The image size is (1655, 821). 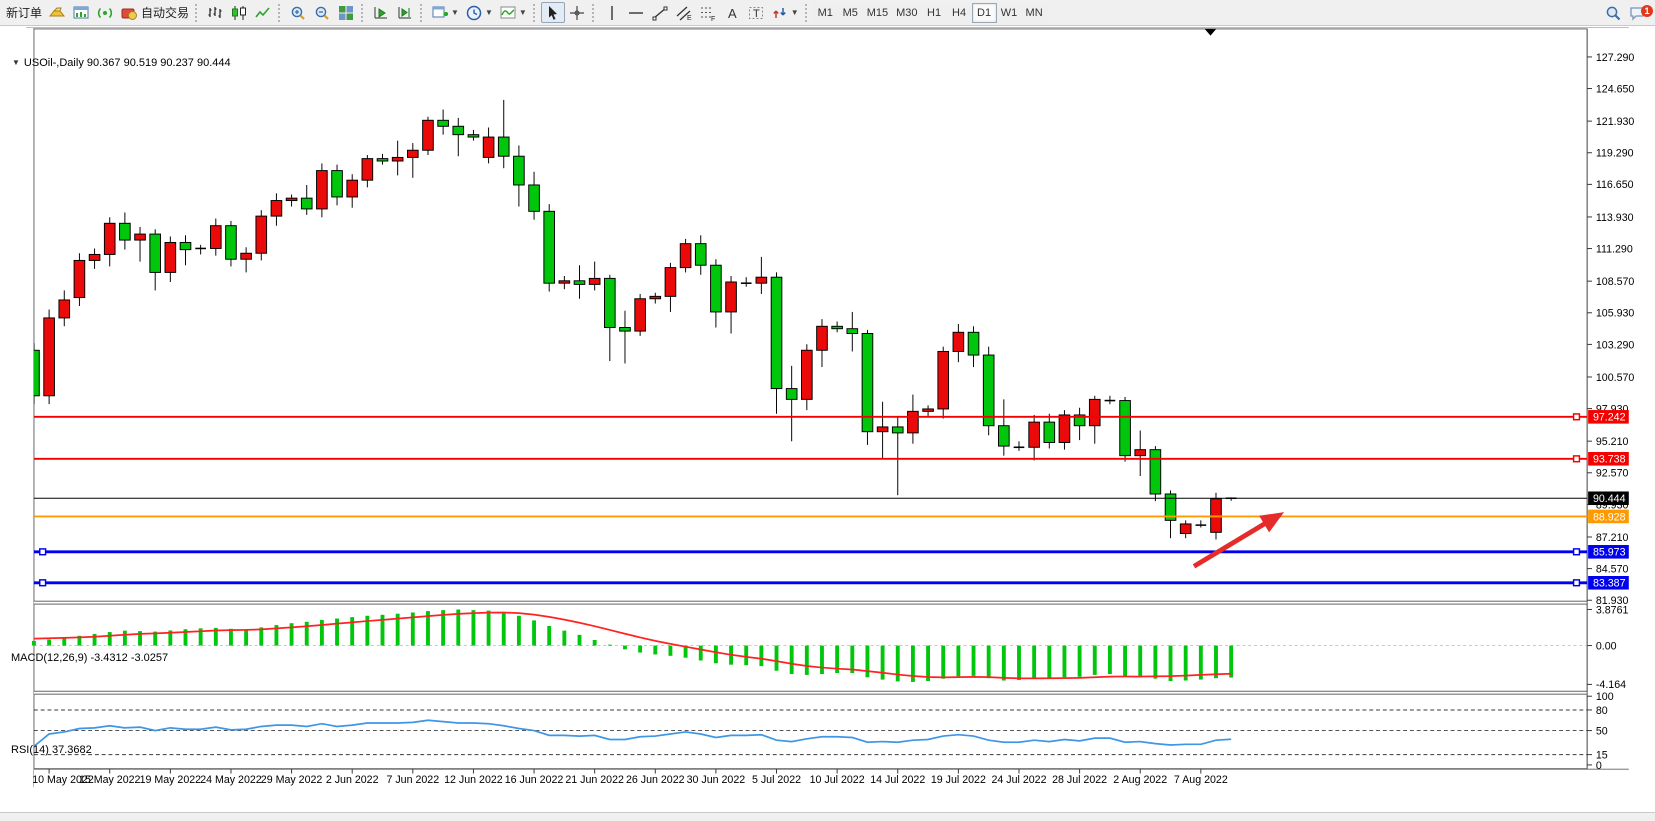 I want to click on cursor-tool-icon, so click(x=552, y=12).